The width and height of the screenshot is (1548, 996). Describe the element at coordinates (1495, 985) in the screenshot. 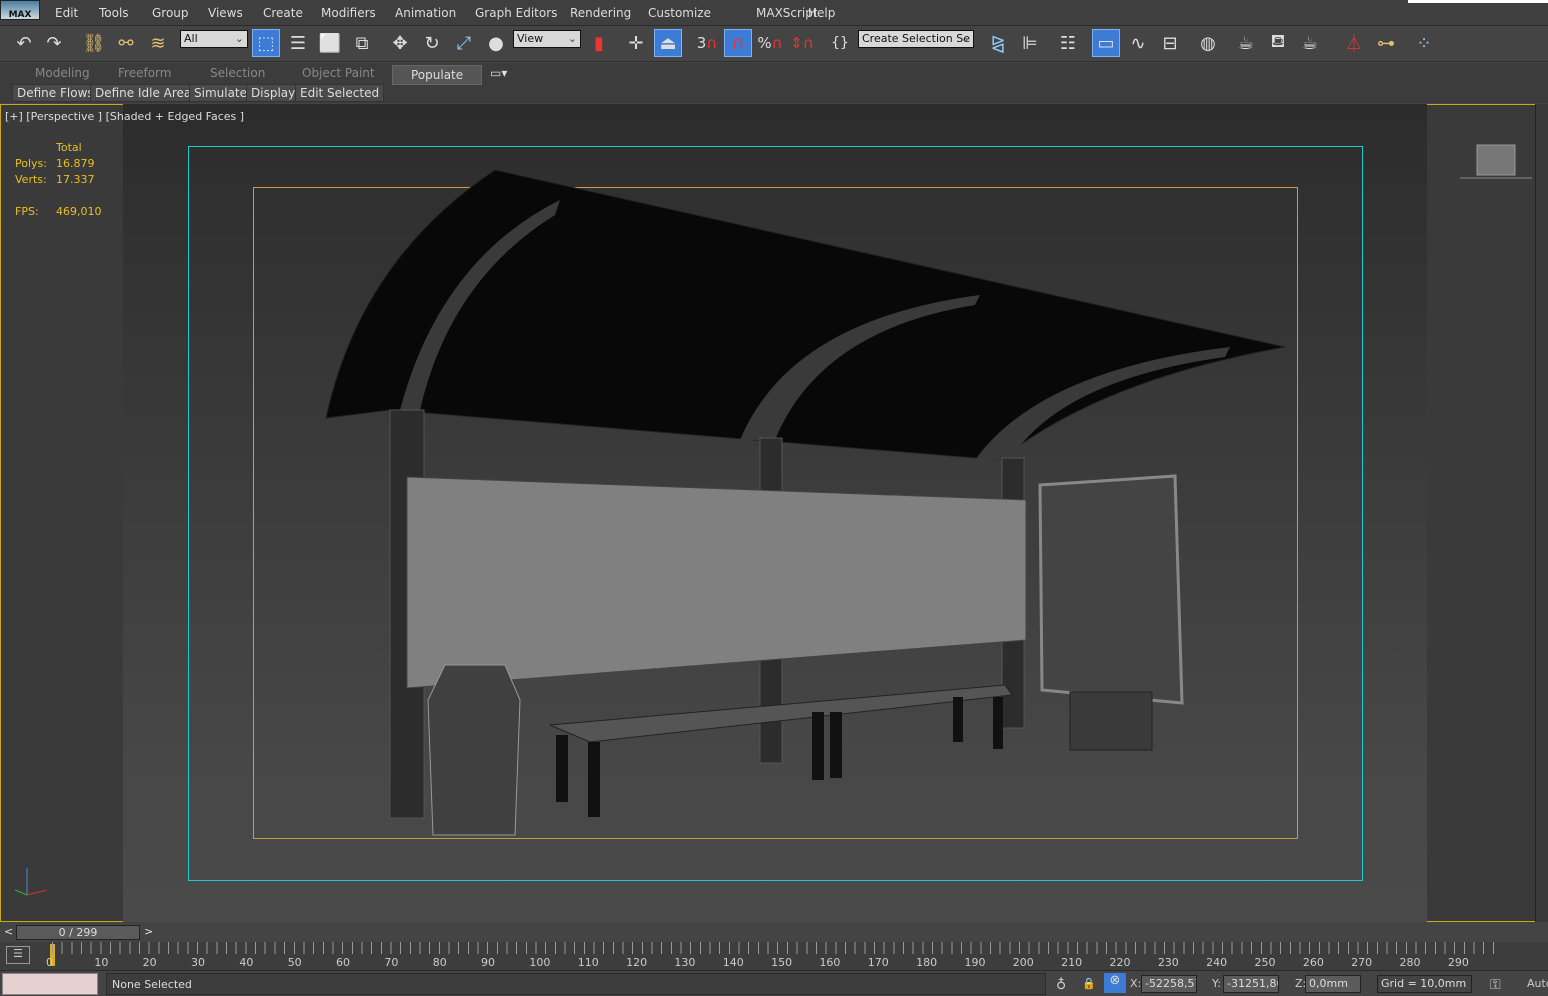

I see `set-key-icon: ⚿` at that location.